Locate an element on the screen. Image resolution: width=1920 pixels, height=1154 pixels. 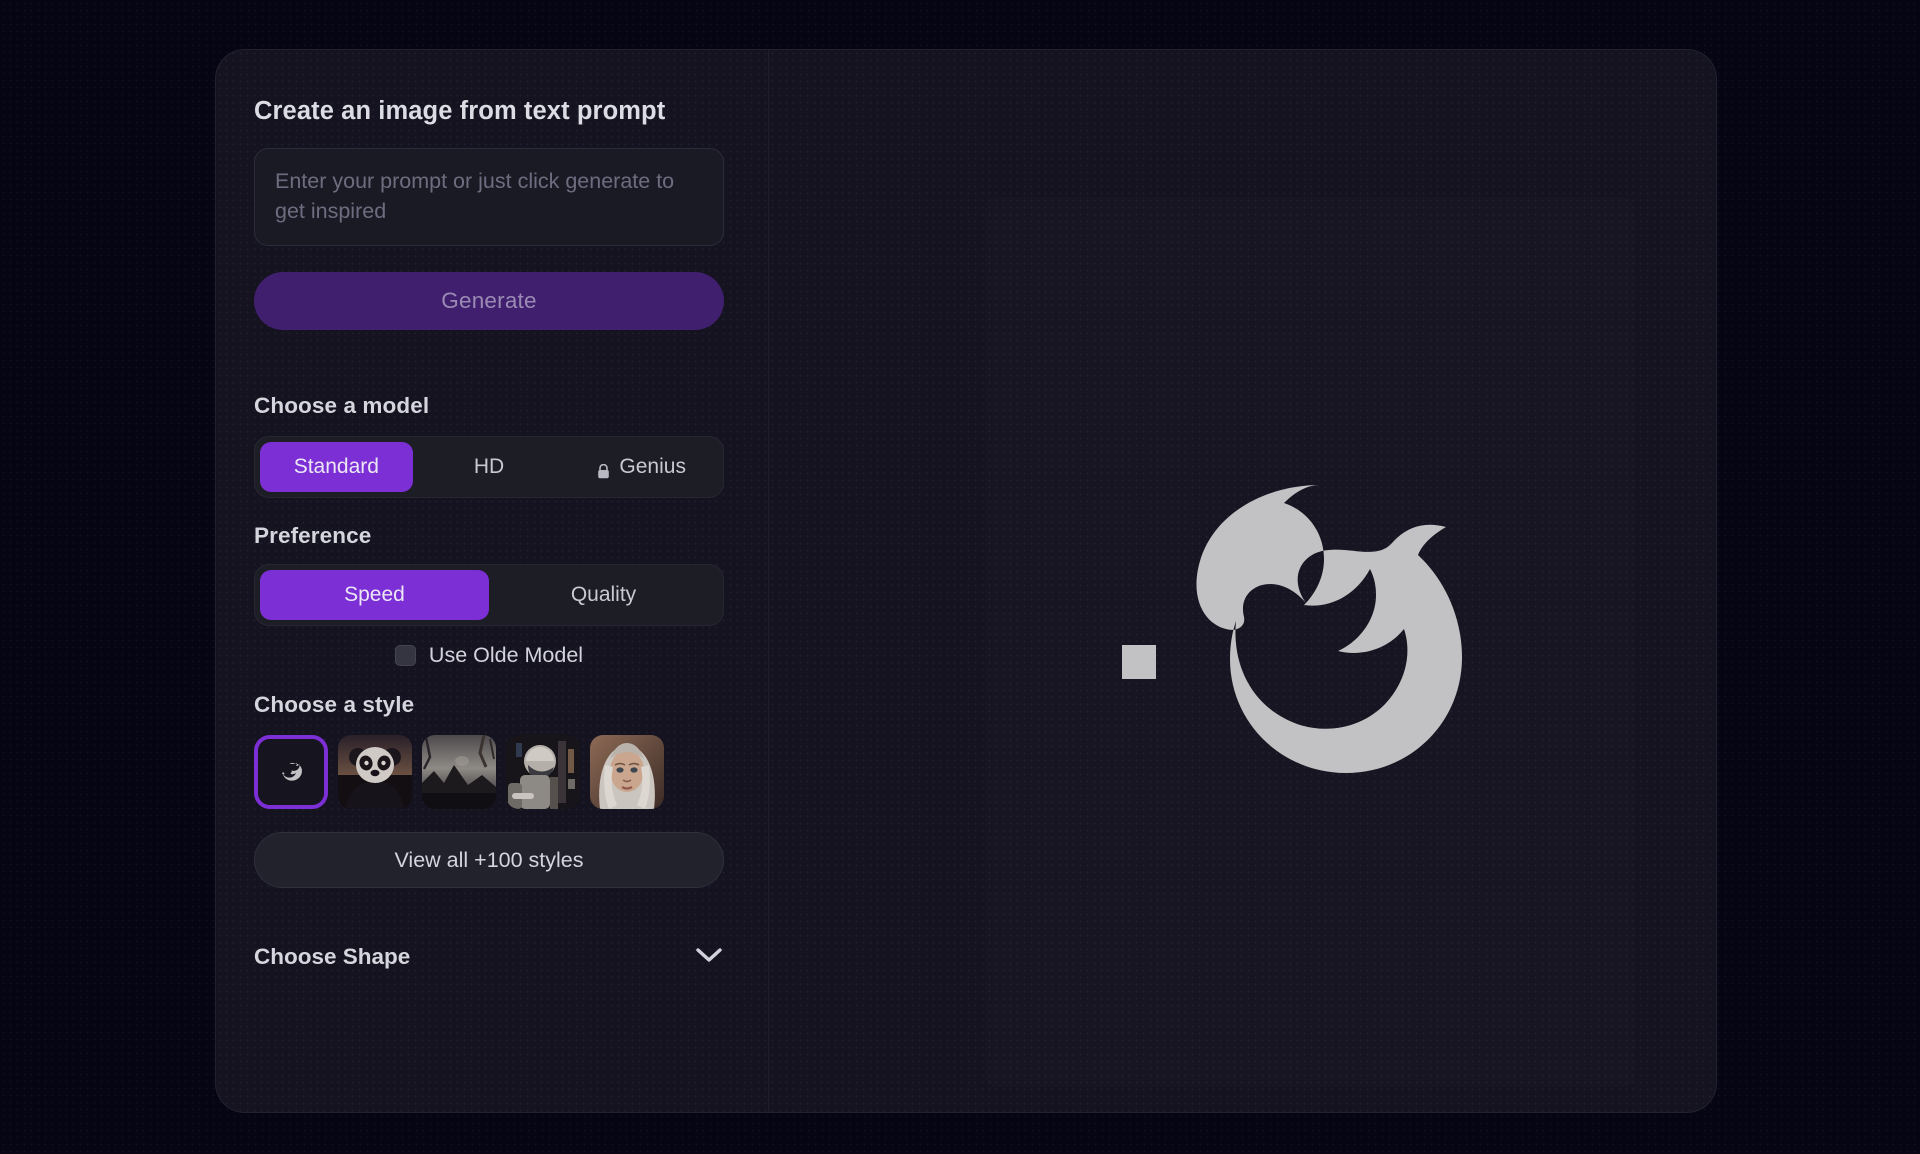
style-thumbnail-no-style is located at coordinates (291, 772).